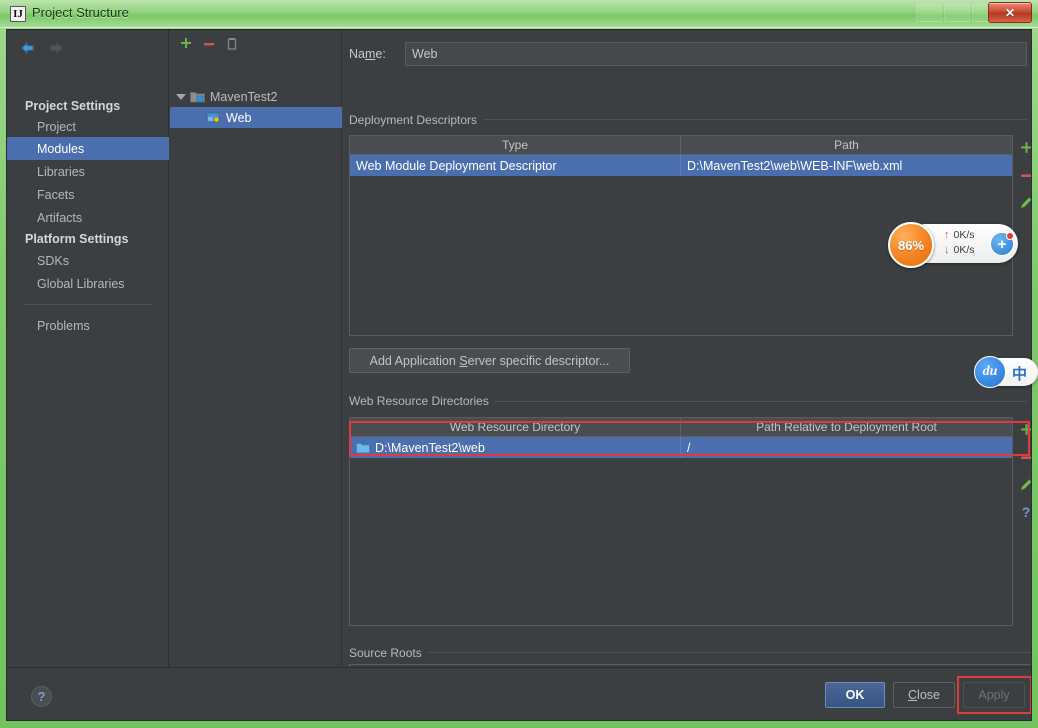  What do you see at coordinates (846, 427) in the screenshot?
I see `column-header-path-relative: Path Relative to Deployment Root` at bounding box center [846, 427].